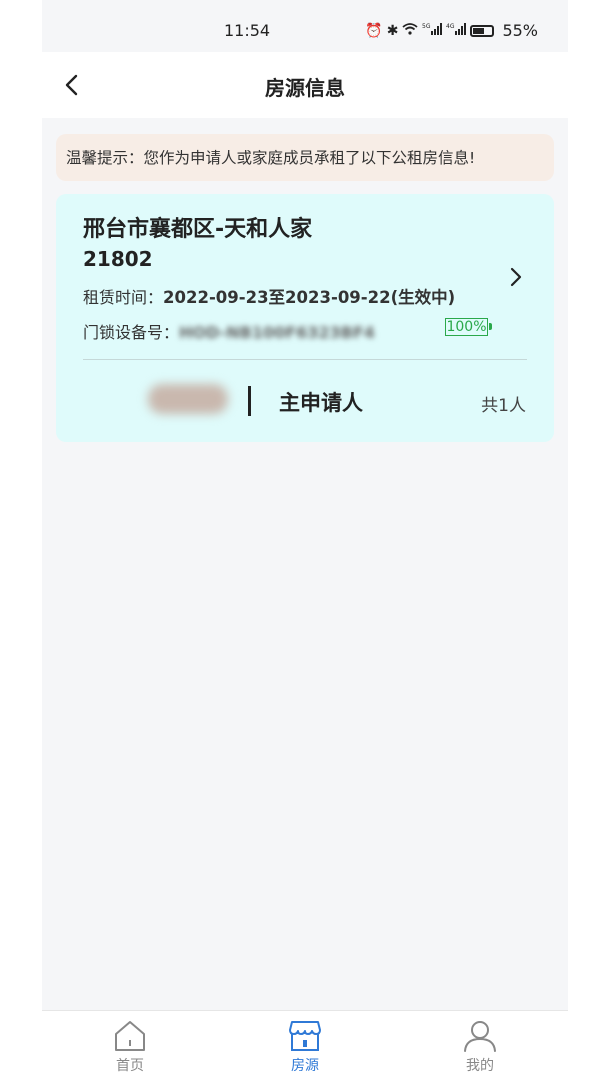  What do you see at coordinates (482, 30) in the screenshot?
I see `battery-icon` at bounding box center [482, 30].